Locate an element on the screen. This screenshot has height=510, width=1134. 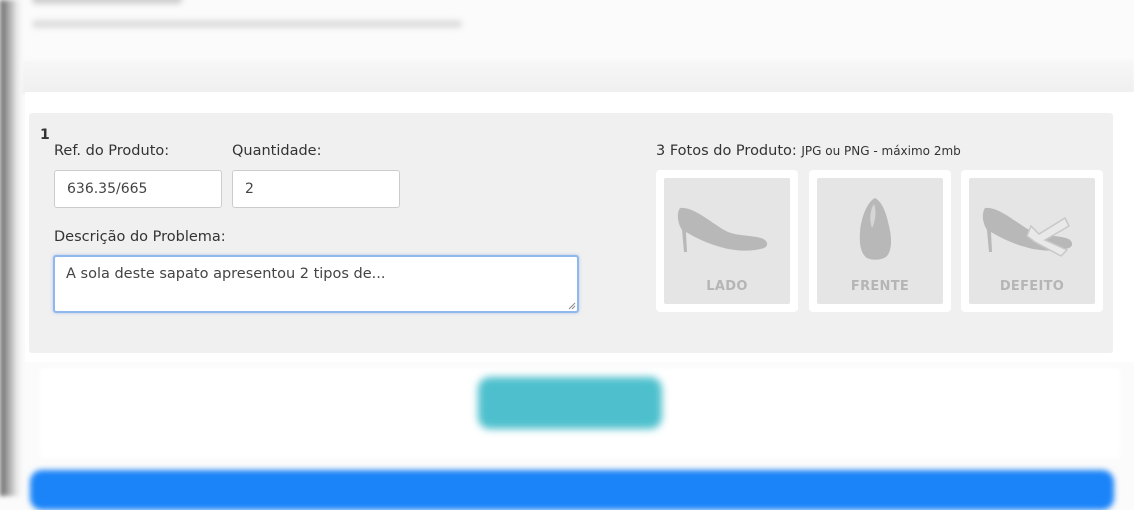
resize-handle-icon is located at coordinates (572, 306).